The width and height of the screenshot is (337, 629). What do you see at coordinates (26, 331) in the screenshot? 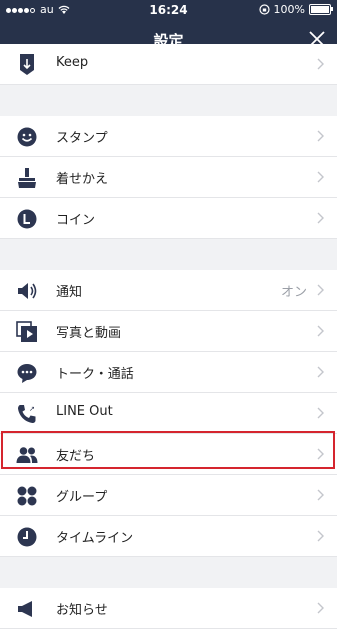
I see `photo-video-icon` at bounding box center [26, 331].